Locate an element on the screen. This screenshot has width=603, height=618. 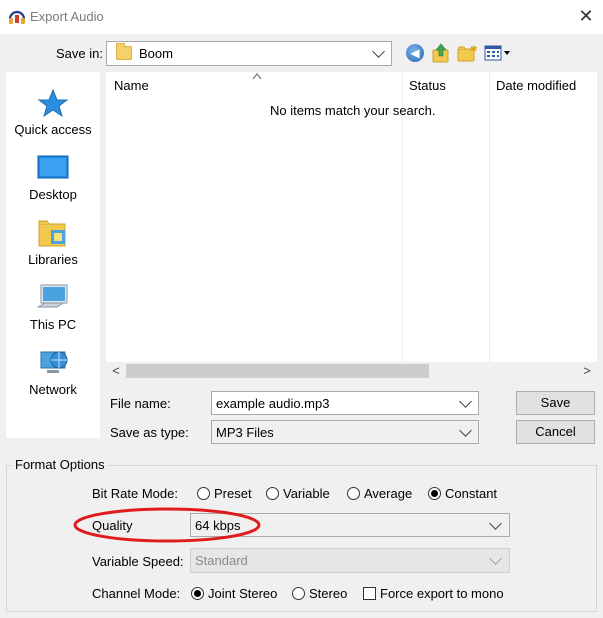
place-label: Libraries is located at coordinates (53, 259).